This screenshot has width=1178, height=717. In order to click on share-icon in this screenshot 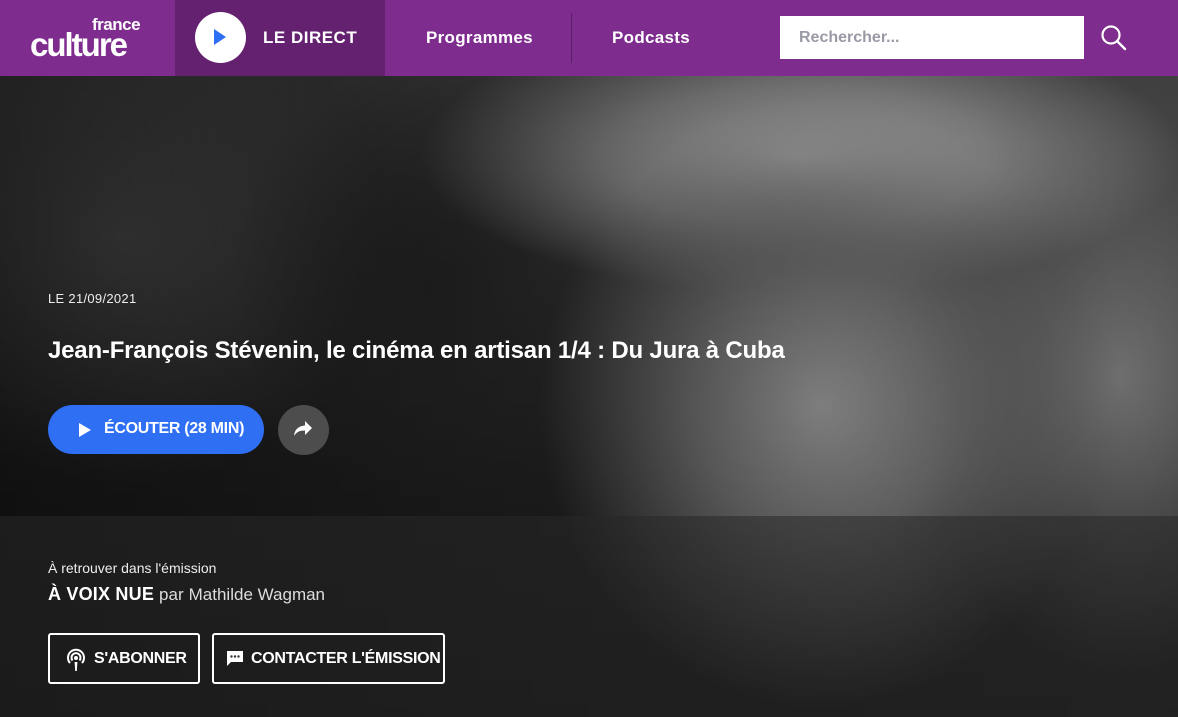, I will do `click(303, 428)`.